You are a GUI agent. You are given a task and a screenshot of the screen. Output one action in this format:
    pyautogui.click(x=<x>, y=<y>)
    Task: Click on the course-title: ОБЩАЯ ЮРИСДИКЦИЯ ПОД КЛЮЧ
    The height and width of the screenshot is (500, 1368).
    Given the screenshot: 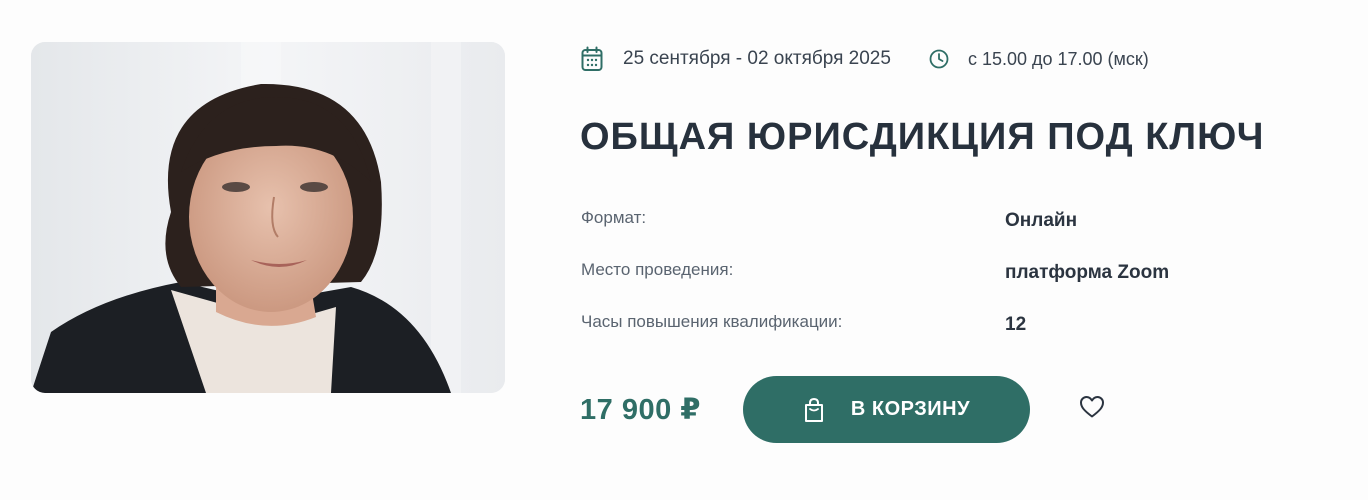 What is the action you would take?
    pyautogui.click(x=922, y=137)
    